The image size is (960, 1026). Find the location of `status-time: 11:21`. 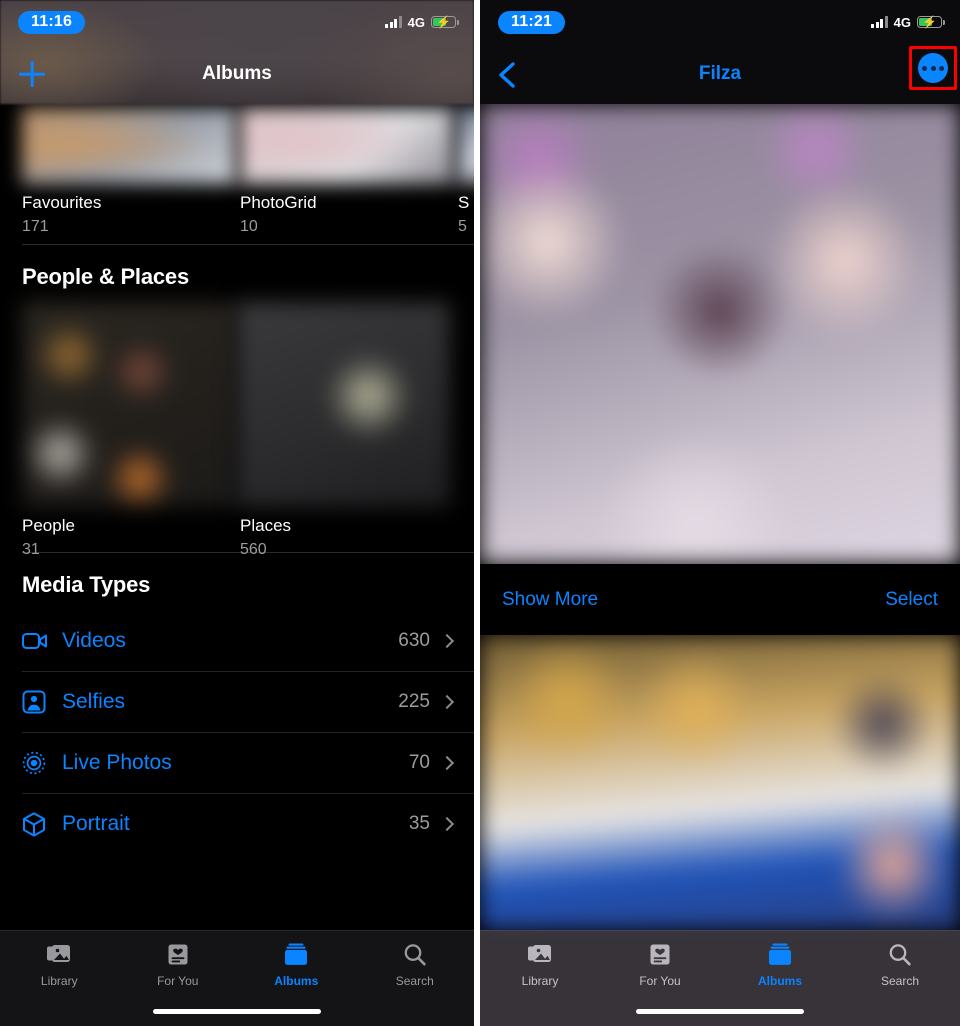

status-time: 11:21 is located at coordinates (532, 22).